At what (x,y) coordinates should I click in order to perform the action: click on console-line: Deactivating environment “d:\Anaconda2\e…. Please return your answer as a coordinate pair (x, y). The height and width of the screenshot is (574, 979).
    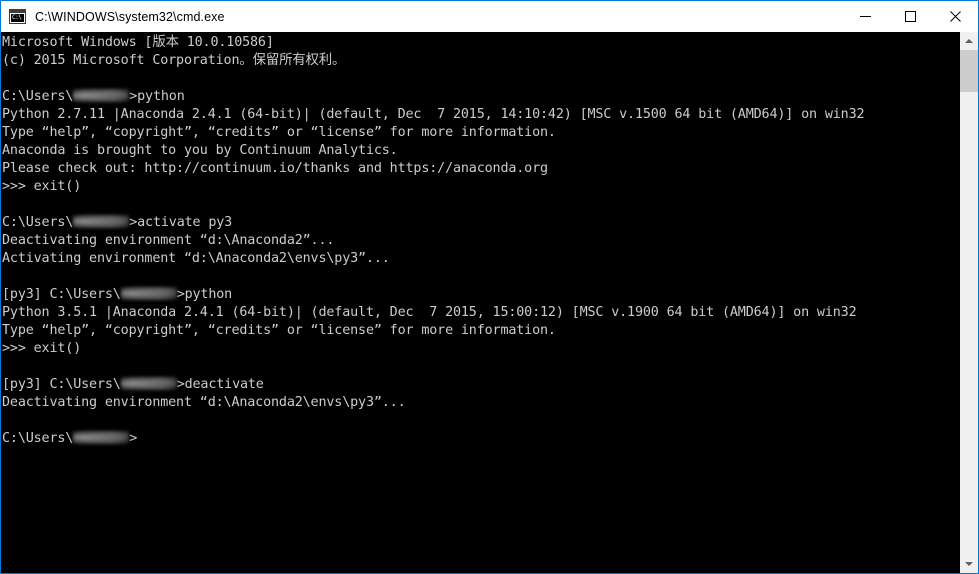
    Looking at the image, I should click on (204, 402).